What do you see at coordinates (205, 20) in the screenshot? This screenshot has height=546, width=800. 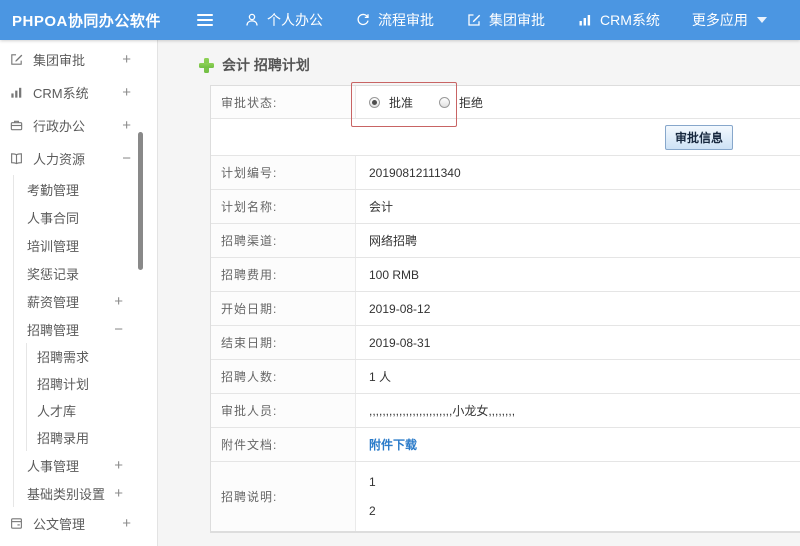 I see `hamburger-menu-icon` at bounding box center [205, 20].